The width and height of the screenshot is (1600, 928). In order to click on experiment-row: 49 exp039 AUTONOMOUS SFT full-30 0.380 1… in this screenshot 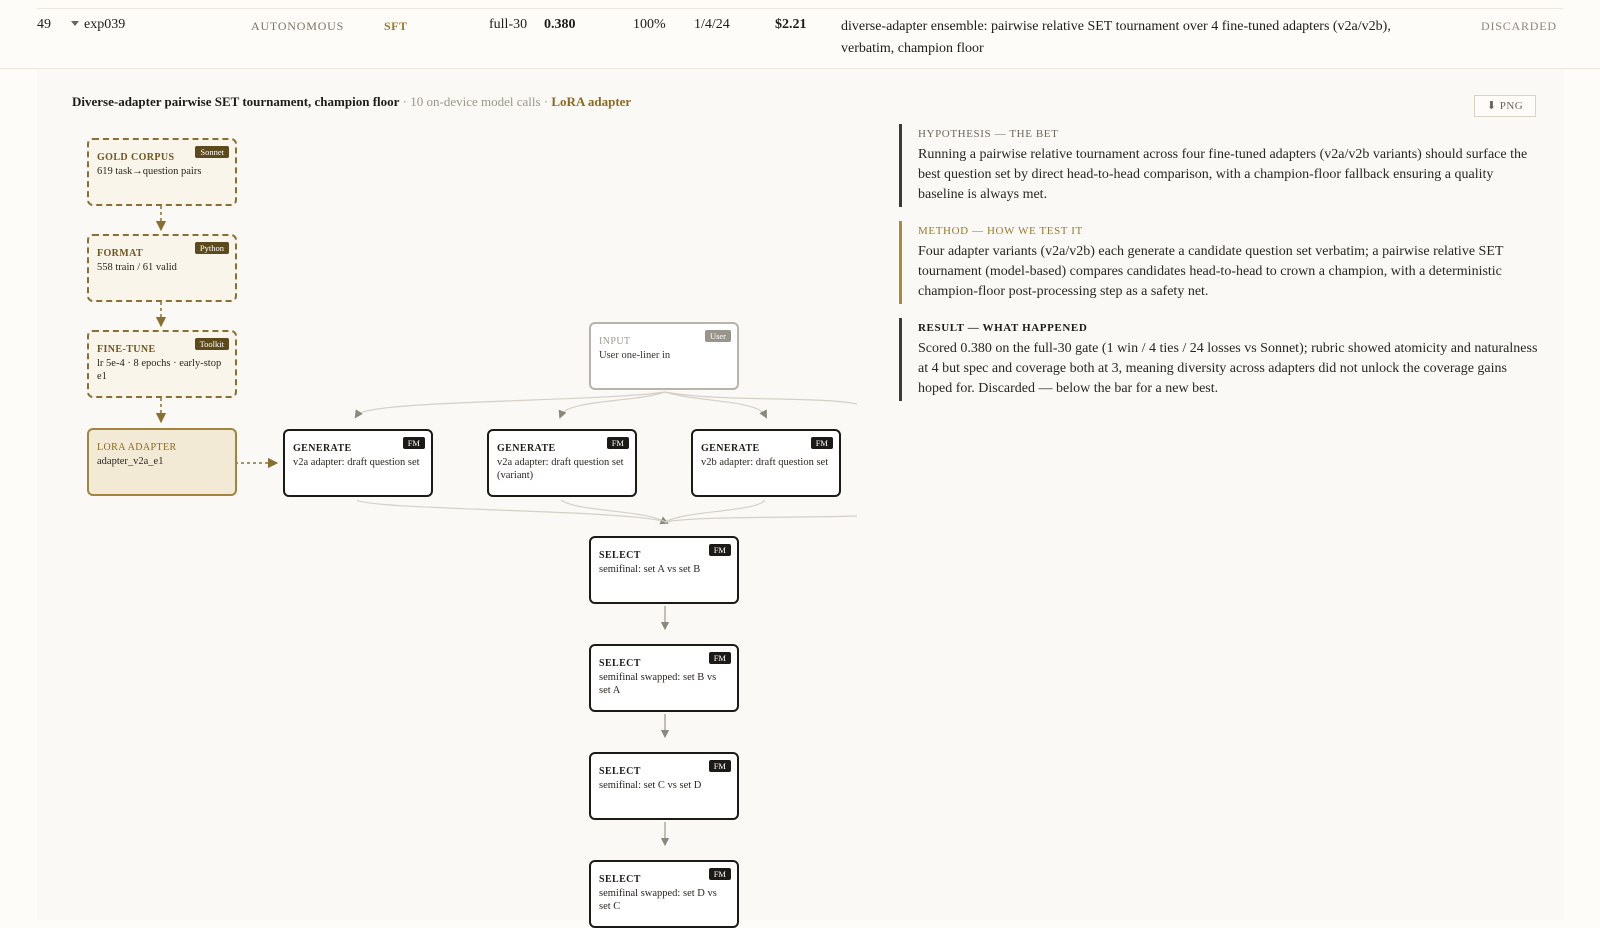, I will do `click(800, 34)`.